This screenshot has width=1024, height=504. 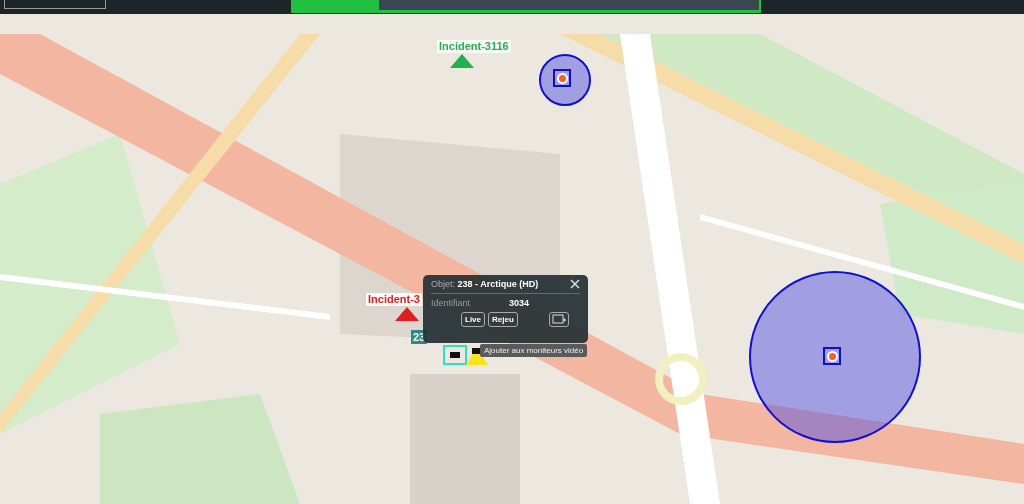 What do you see at coordinates (575, 284) in the screenshot?
I see `close-icon` at bounding box center [575, 284].